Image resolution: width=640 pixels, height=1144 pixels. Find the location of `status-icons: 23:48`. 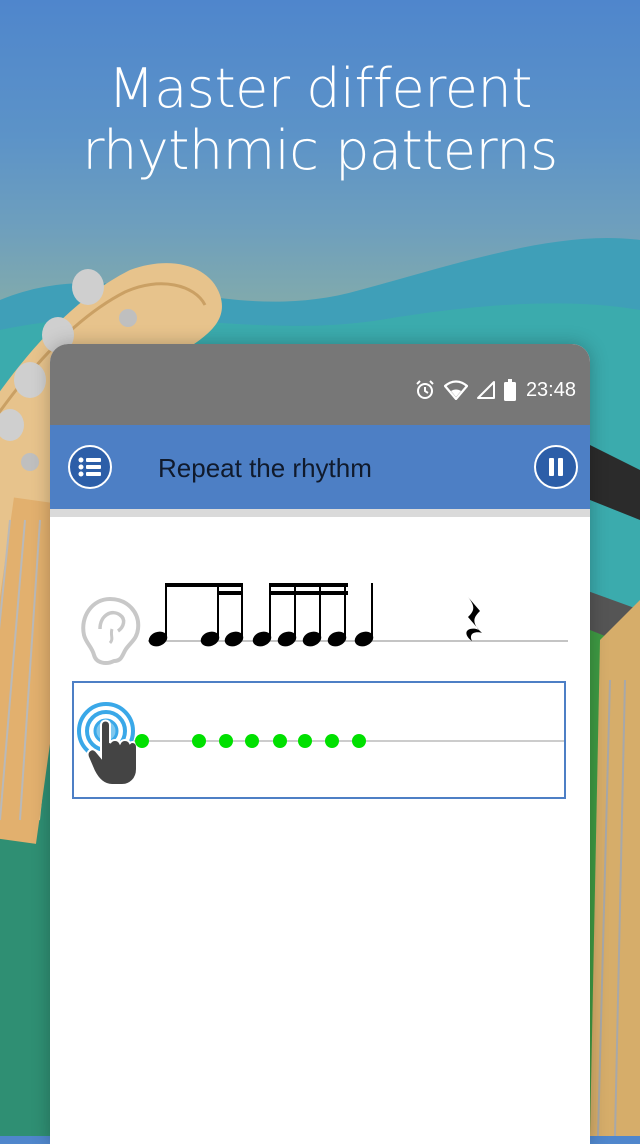

status-icons: 23:48 is located at coordinates (495, 390).